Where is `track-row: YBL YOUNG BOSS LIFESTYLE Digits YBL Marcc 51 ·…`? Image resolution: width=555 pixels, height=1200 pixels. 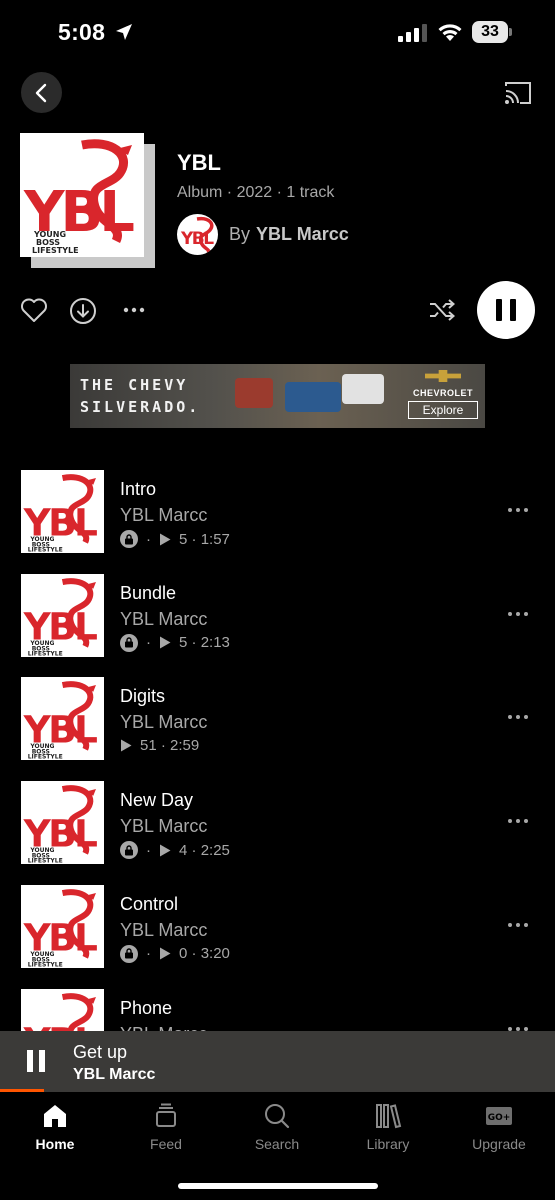 track-row: YBL YOUNG BOSS LIFESTYLE Digits YBL Marcc 51 ·… is located at coordinates (277, 720).